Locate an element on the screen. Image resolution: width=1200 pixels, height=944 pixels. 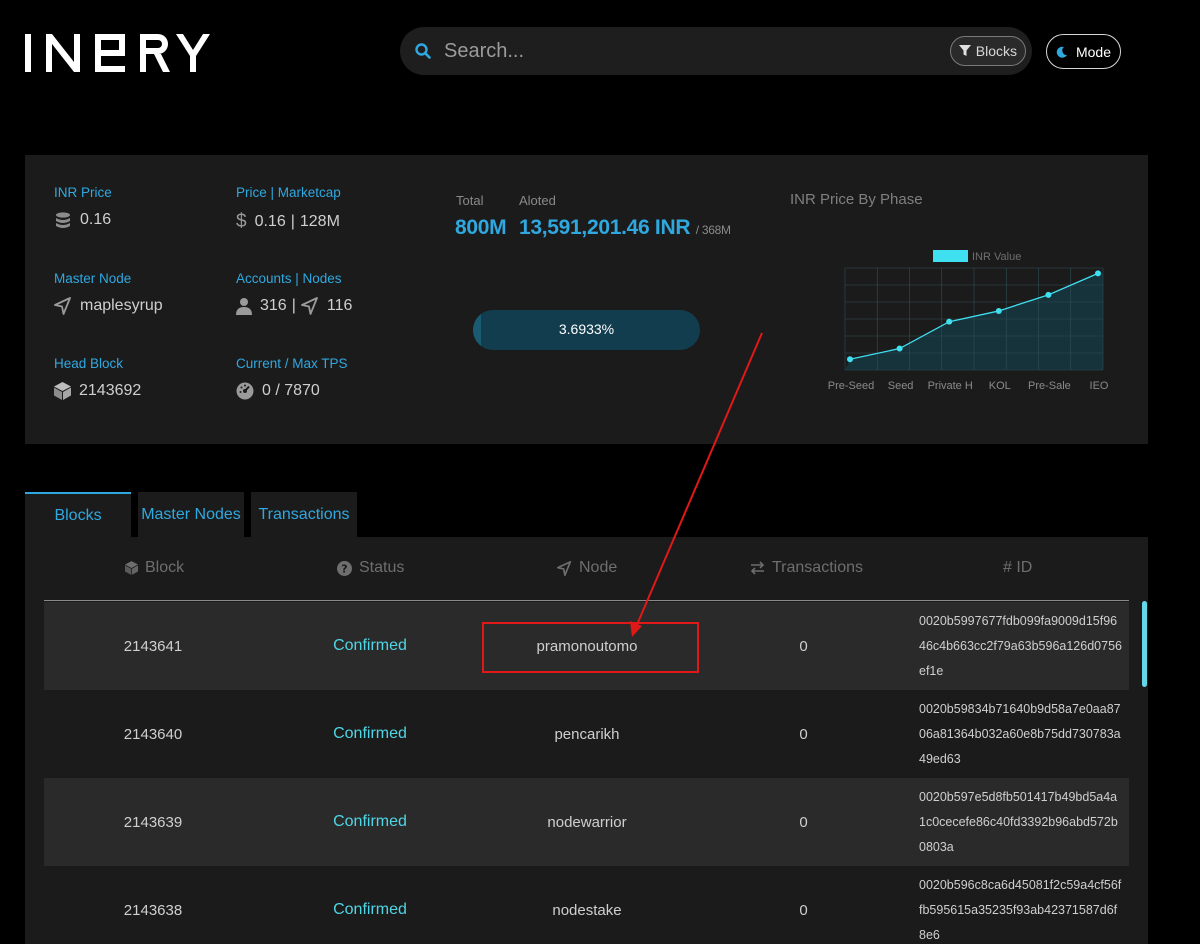
tab-master-nodes: Master Nodes is located at coordinates (191, 514).